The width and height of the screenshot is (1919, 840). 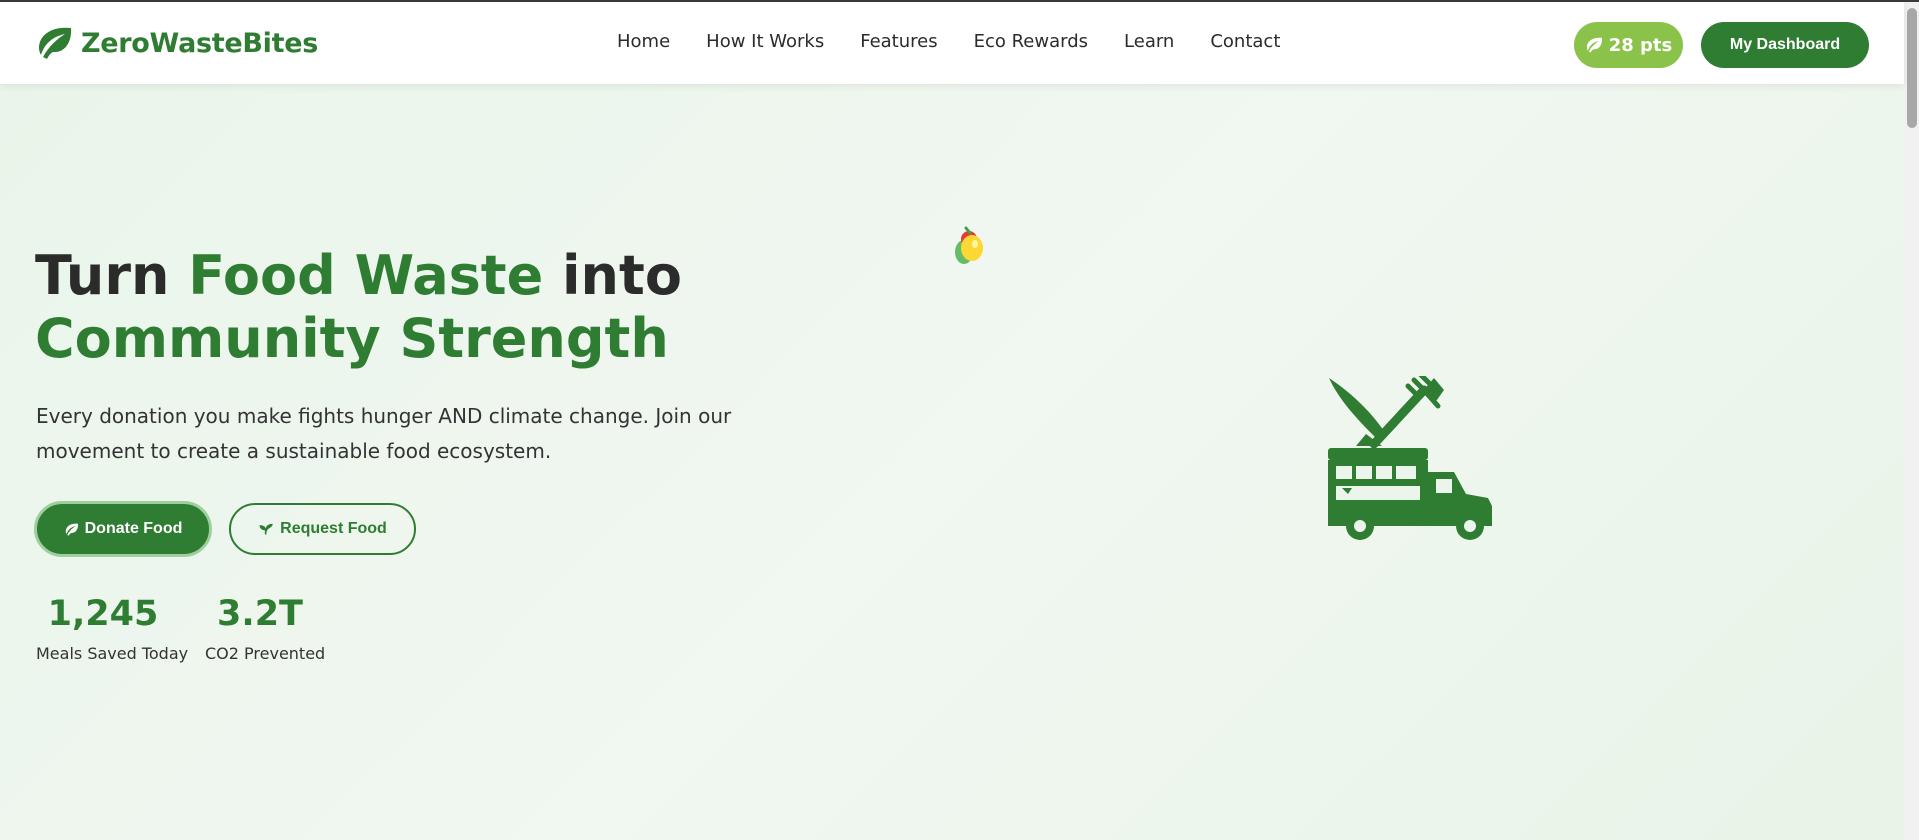 What do you see at coordinates (112, 275) in the screenshot?
I see `headline-part: Turn` at bounding box center [112, 275].